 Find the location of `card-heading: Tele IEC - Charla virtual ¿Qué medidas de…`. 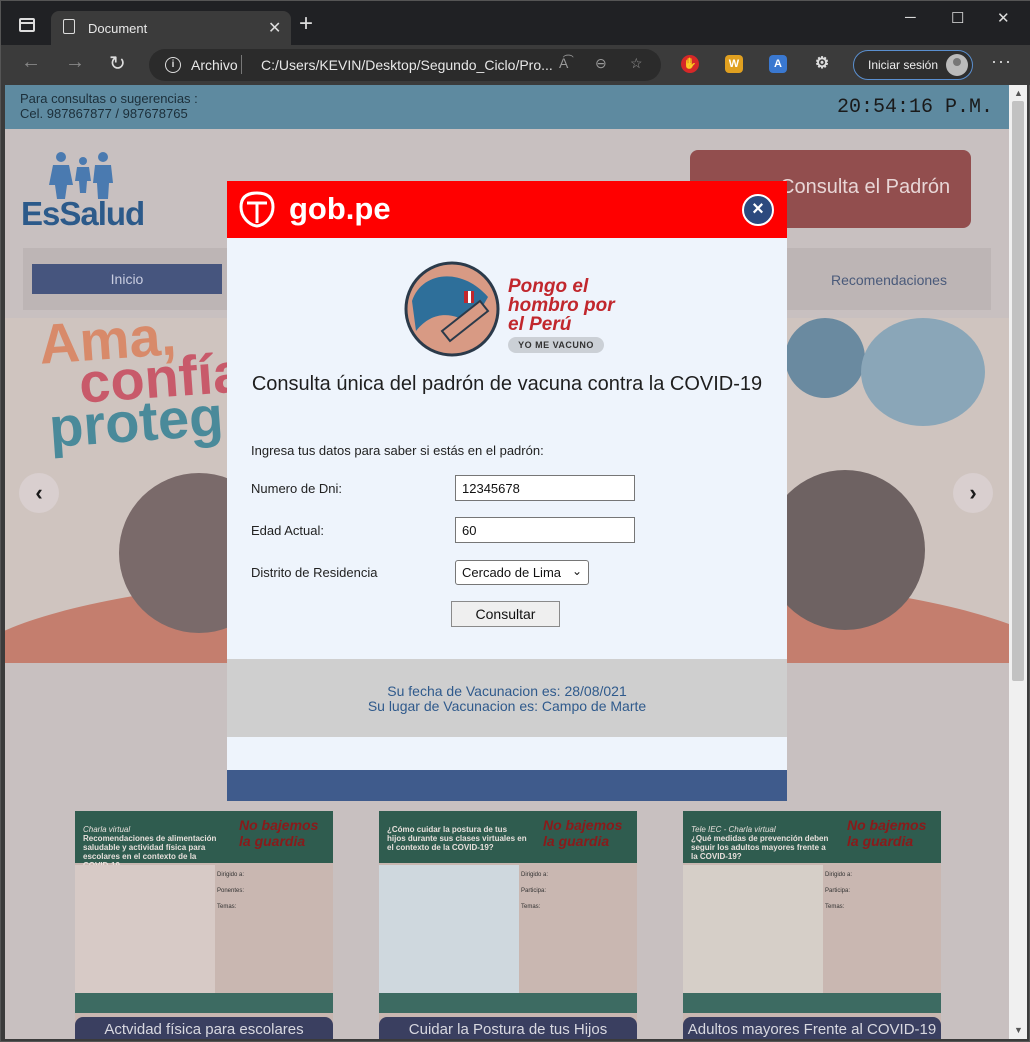

card-heading: Tele IEC - Charla virtual ¿Qué medidas de… is located at coordinates (760, 843).